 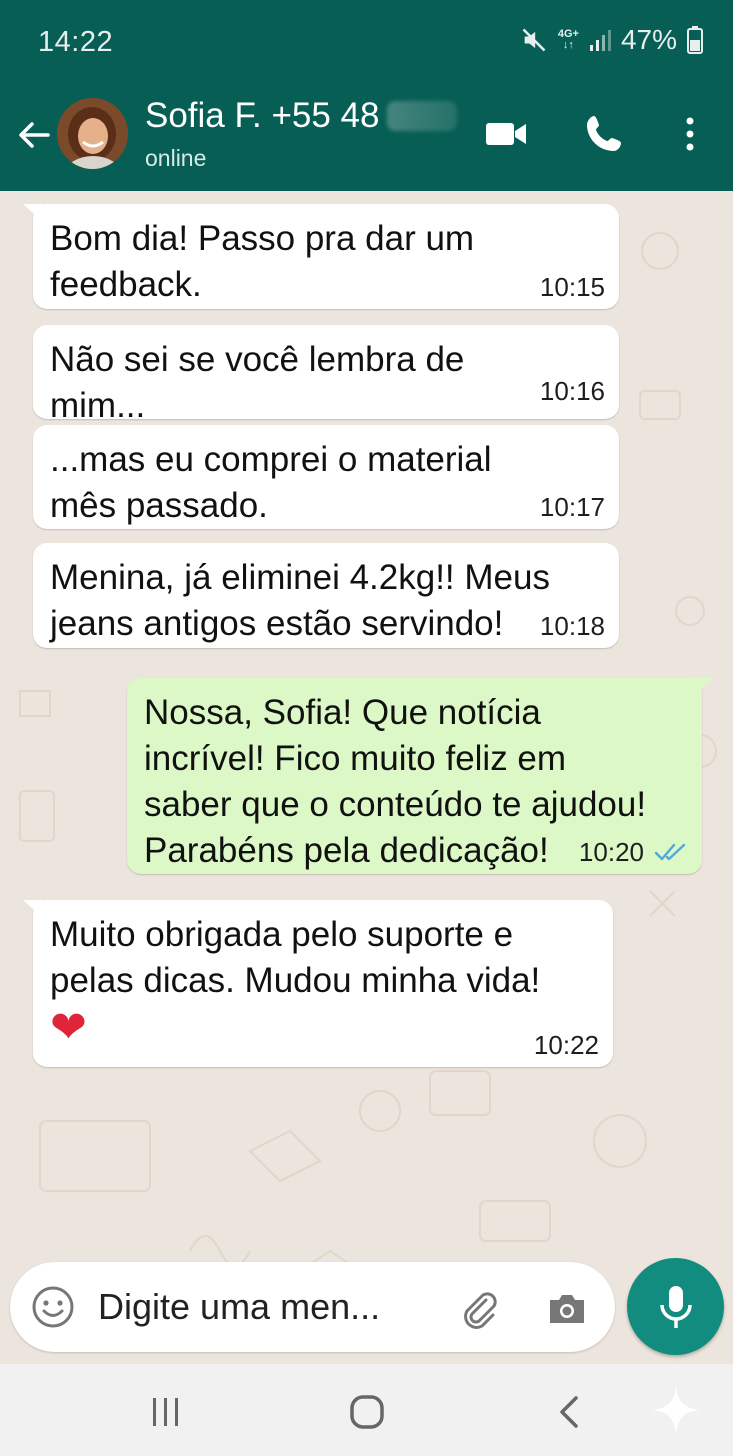 I want to click on contact-status: online, so click(x=176, y=158).